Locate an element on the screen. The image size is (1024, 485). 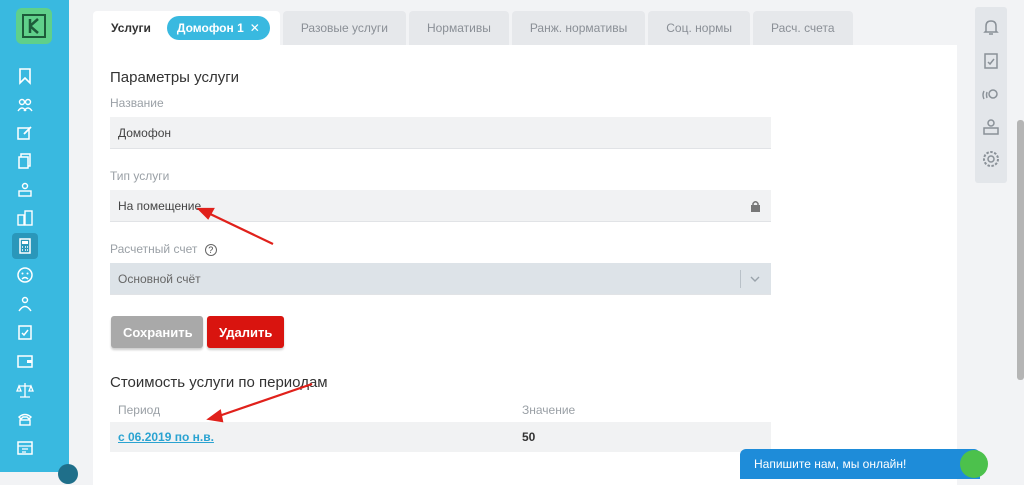
sidebar-item-bookmark is located at coordinates (25, 76).